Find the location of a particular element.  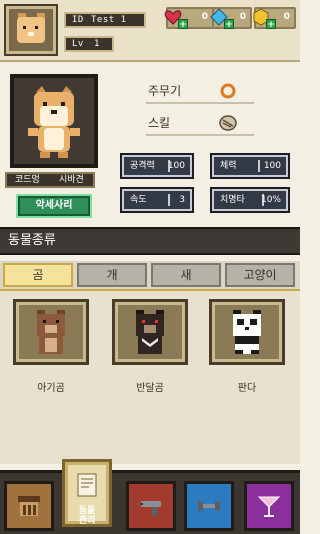

accessory-button: 악세사리 is located at coordinates (54, 206).